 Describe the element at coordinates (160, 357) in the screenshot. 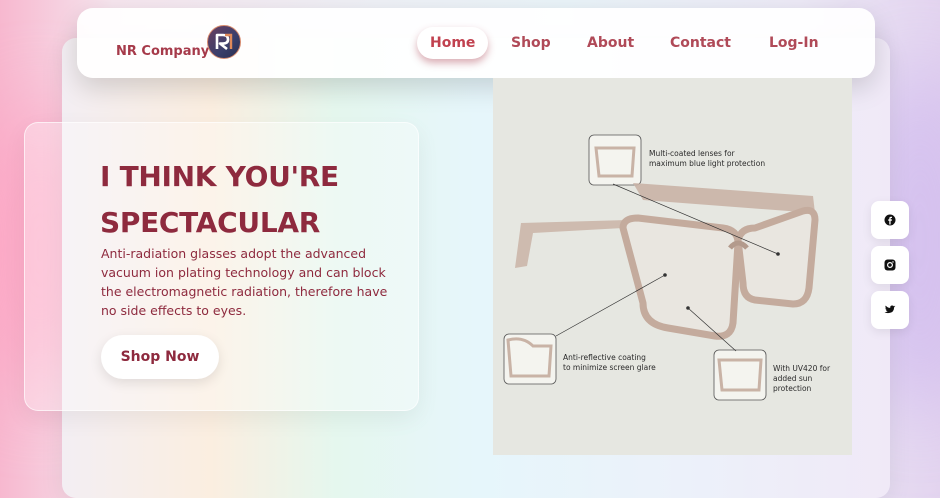

I see `shop-now-button: Shop Now` at that location.